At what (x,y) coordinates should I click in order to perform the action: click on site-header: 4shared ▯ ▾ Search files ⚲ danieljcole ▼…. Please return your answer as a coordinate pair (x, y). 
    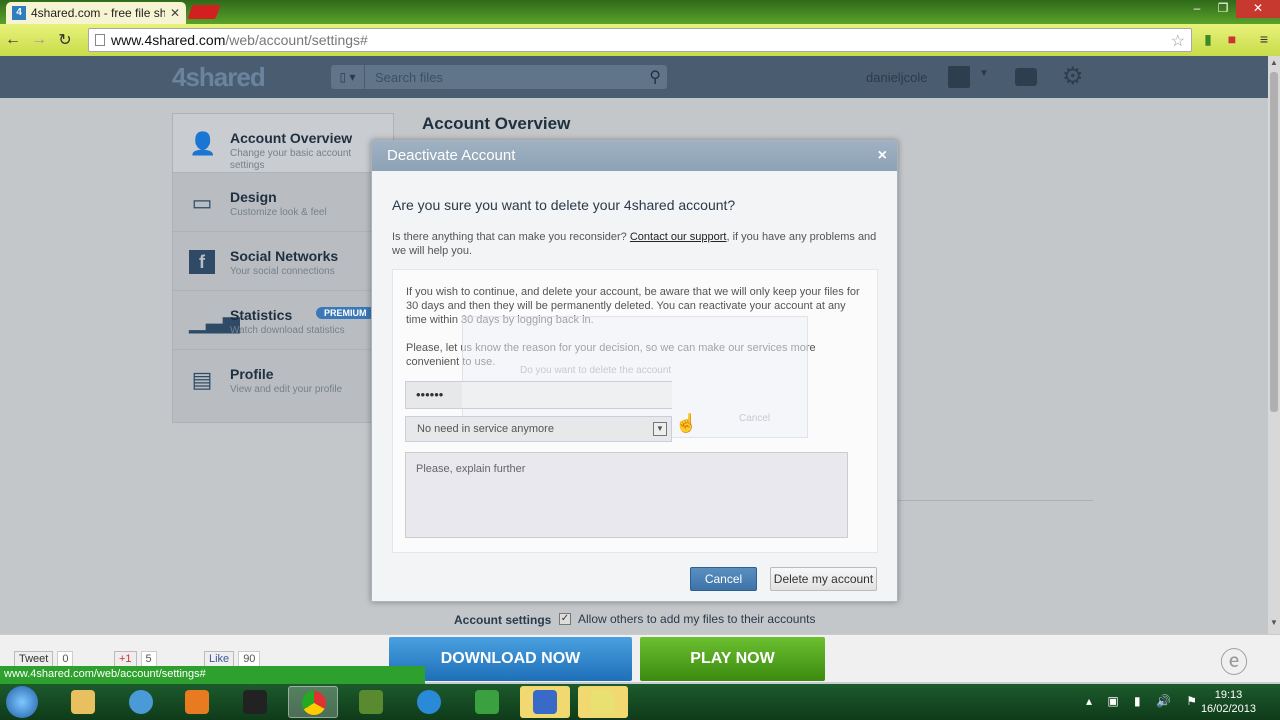
    Looking at the image, I should click on (634, 77).